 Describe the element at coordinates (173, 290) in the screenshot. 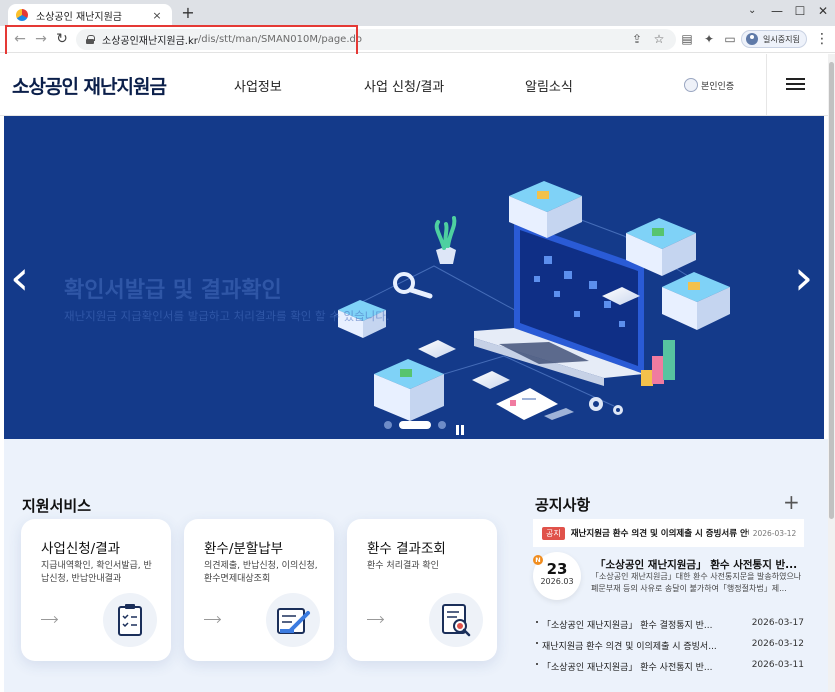

I see `hero-title: 확인서발급 및 결과확인` at that location.